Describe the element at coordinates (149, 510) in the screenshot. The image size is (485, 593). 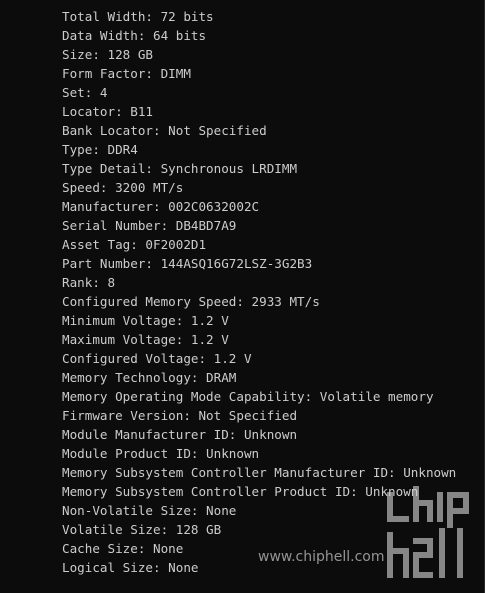
I see `terminal-line-non-volatile-size: Non-Volatile Size: None` at that location.